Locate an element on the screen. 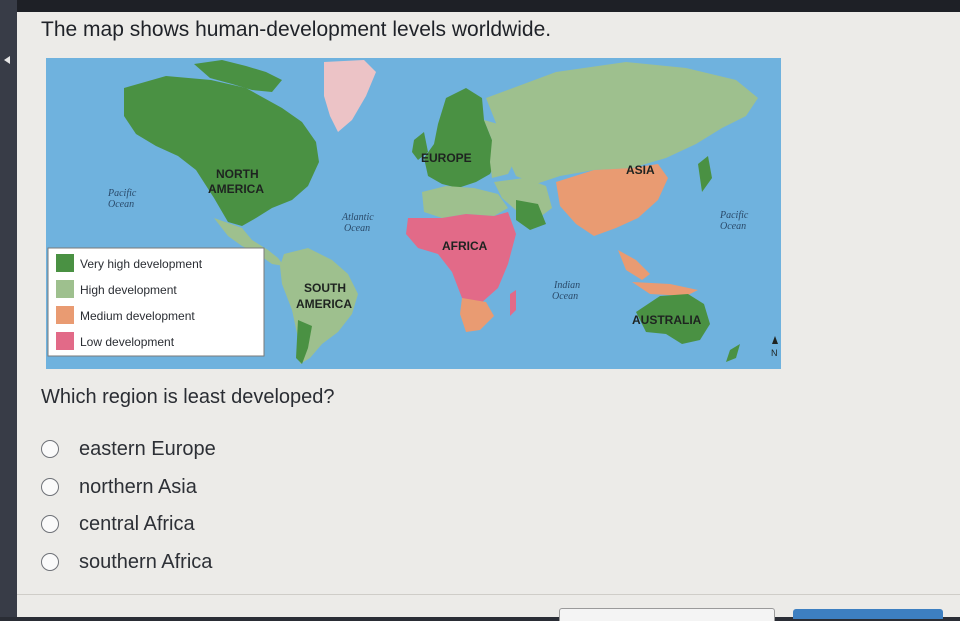 This screenshot has height=621, width=960. map-label-indian-1: Indian is located at coordinates (566, 285).